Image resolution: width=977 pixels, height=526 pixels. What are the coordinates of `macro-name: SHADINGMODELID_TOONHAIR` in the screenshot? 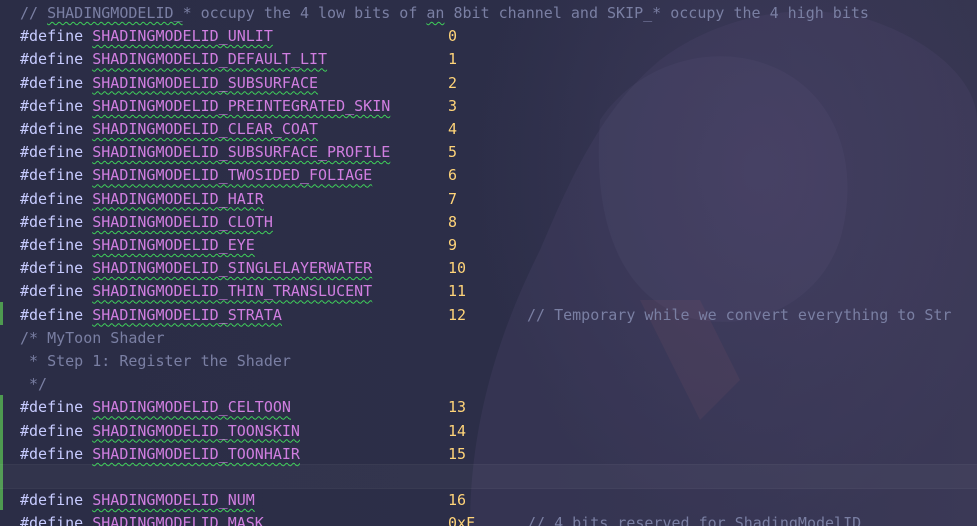 It's located at (196, 454).